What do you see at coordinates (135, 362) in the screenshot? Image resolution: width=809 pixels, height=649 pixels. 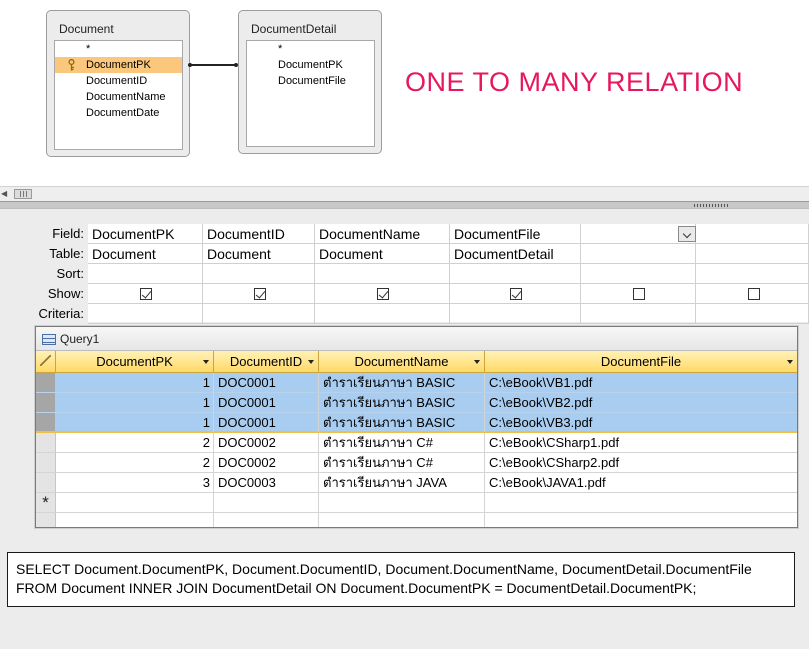 I see `column-header-documentpk: DocumentPK` at bounding box center [135, 362].